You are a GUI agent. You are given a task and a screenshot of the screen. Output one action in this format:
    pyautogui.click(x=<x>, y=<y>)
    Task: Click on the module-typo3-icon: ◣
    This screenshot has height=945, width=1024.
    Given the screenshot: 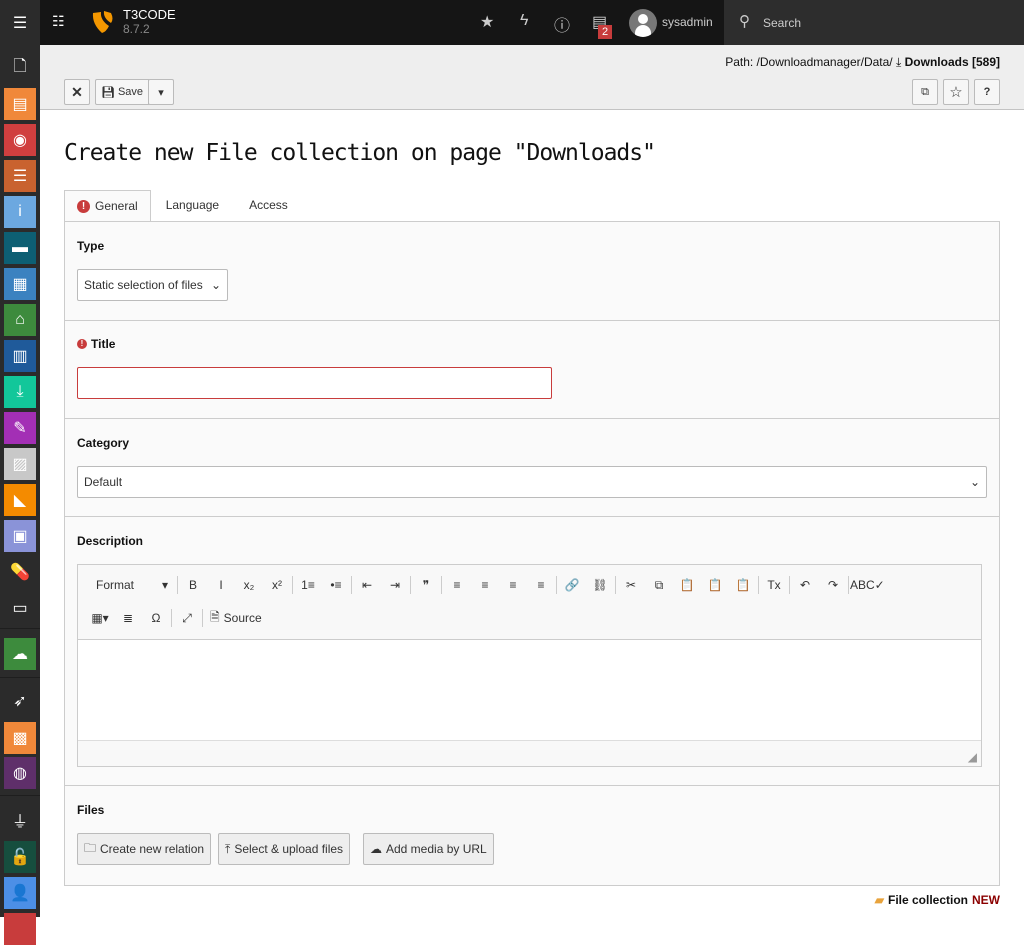 What is the action you would take?
    pyautogui.click(x=20, y=500)
    